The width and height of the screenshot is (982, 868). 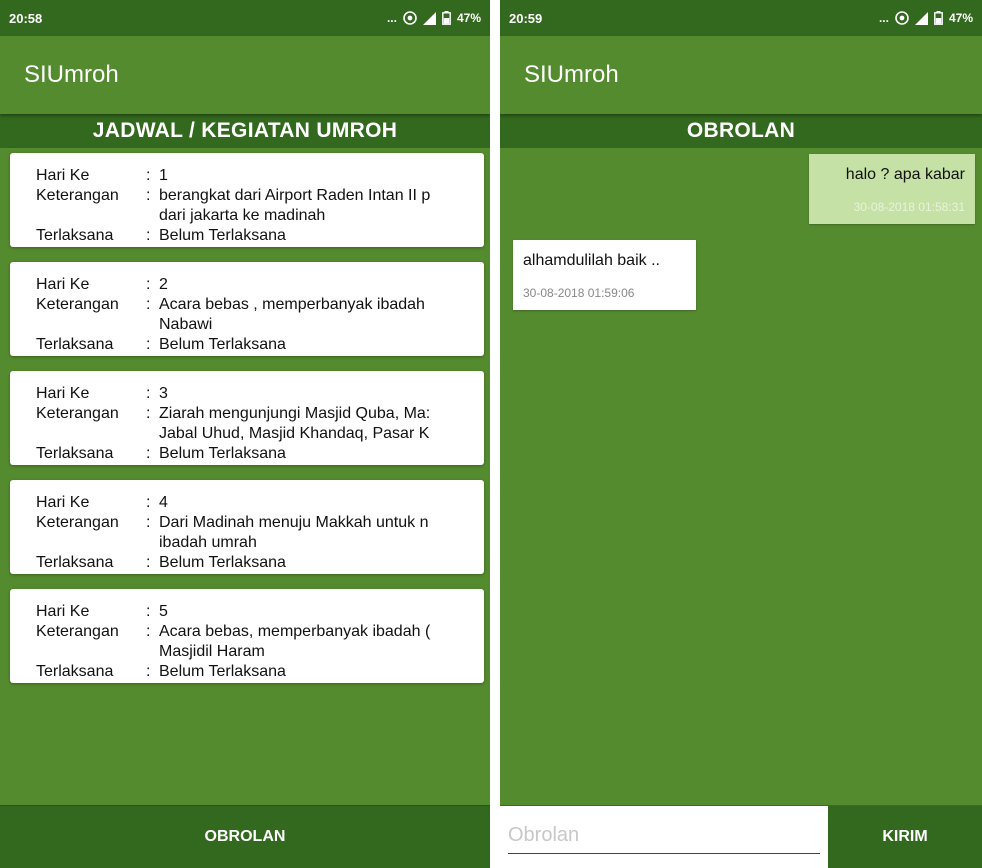 I want to click on message-composer: KIRIM, so click(x=741, y=836).